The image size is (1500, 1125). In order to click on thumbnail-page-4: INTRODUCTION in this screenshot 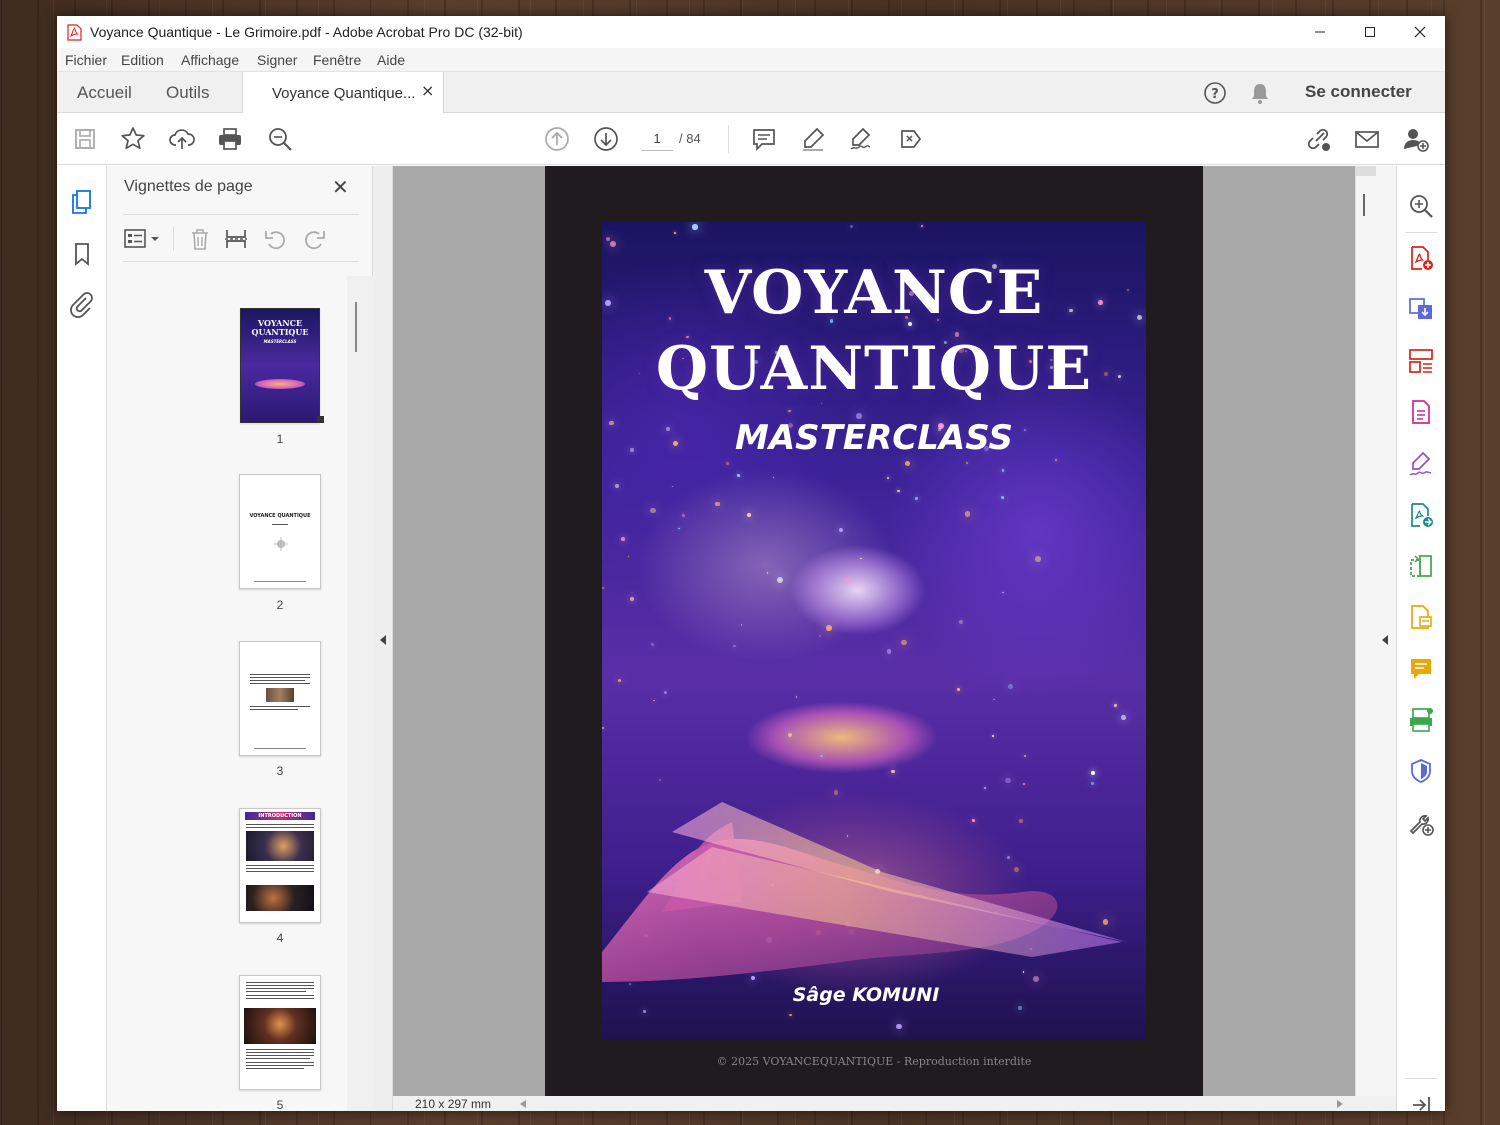, I will do `click(280, 865)`.